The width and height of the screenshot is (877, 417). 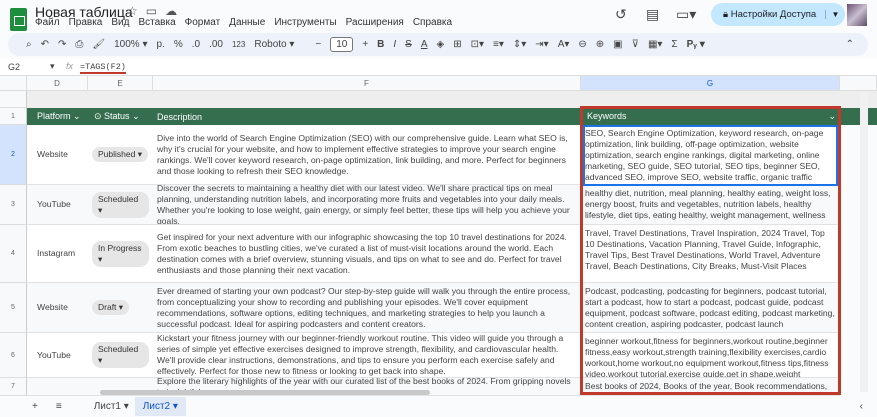 I want to click on fill-color-icon: ◈, so click(x=441, y=44).